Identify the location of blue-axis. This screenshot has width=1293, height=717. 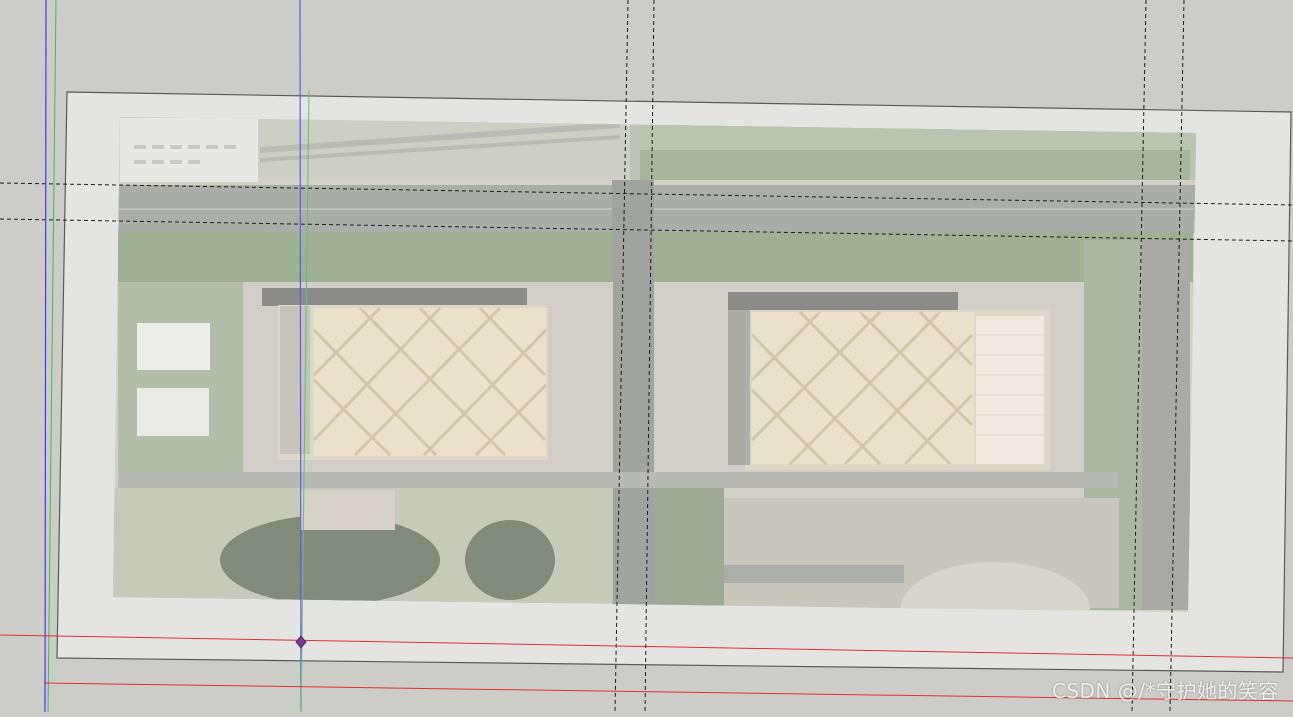
(45, 356).